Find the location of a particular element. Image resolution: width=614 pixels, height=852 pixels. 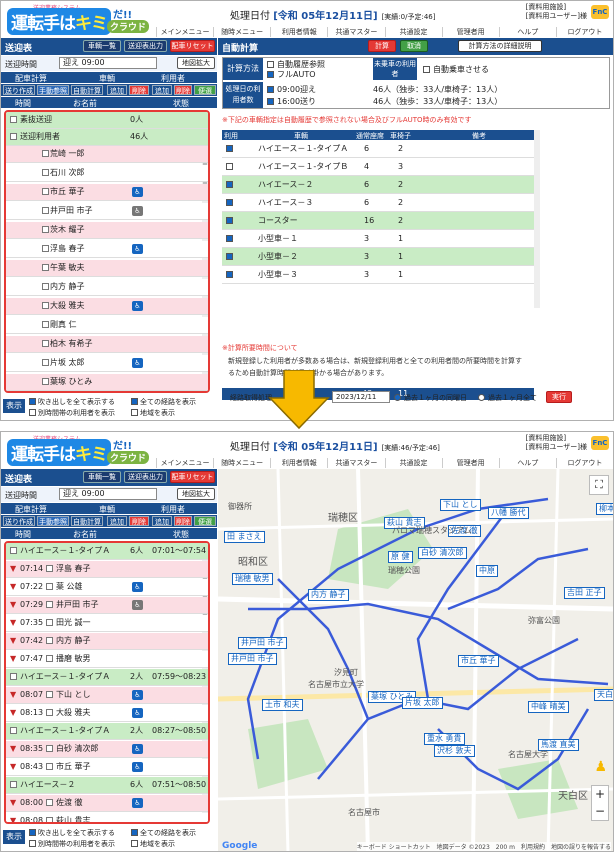

vehicle-row: 小型車－３ 3 1 is located at coordinates (378, 275).